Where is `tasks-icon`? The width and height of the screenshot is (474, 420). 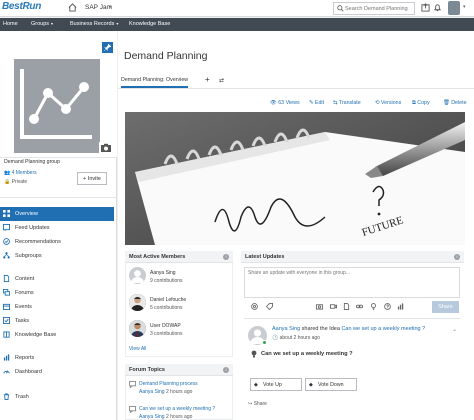
tasks-icon is located at coordinates (6, 320).